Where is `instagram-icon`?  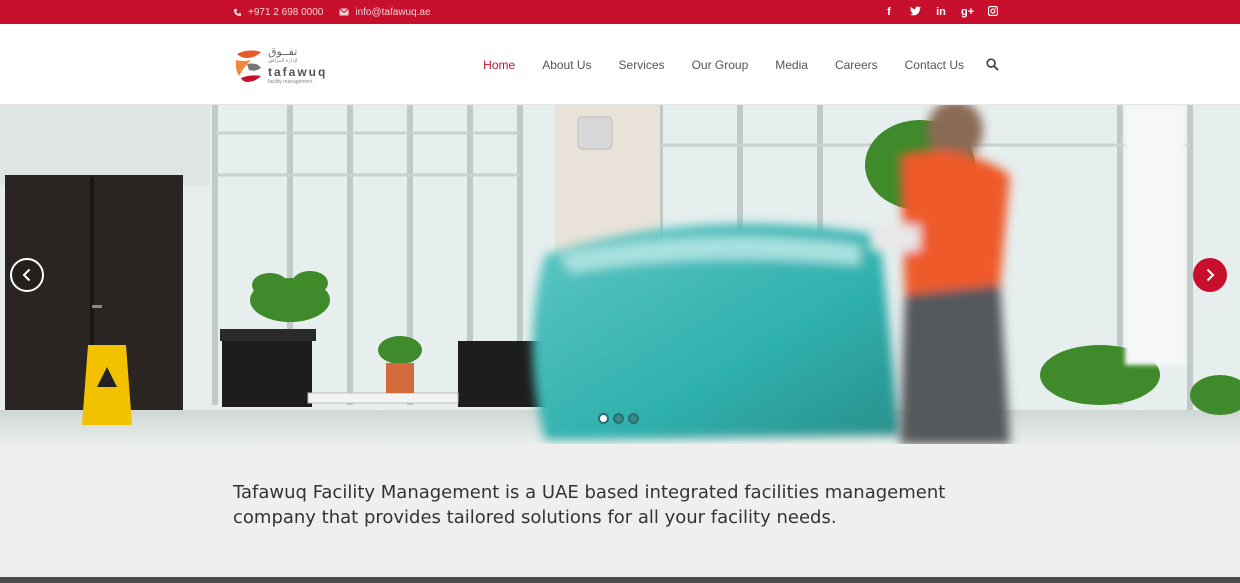 instagram-icon is located at coordinates (993, 12).